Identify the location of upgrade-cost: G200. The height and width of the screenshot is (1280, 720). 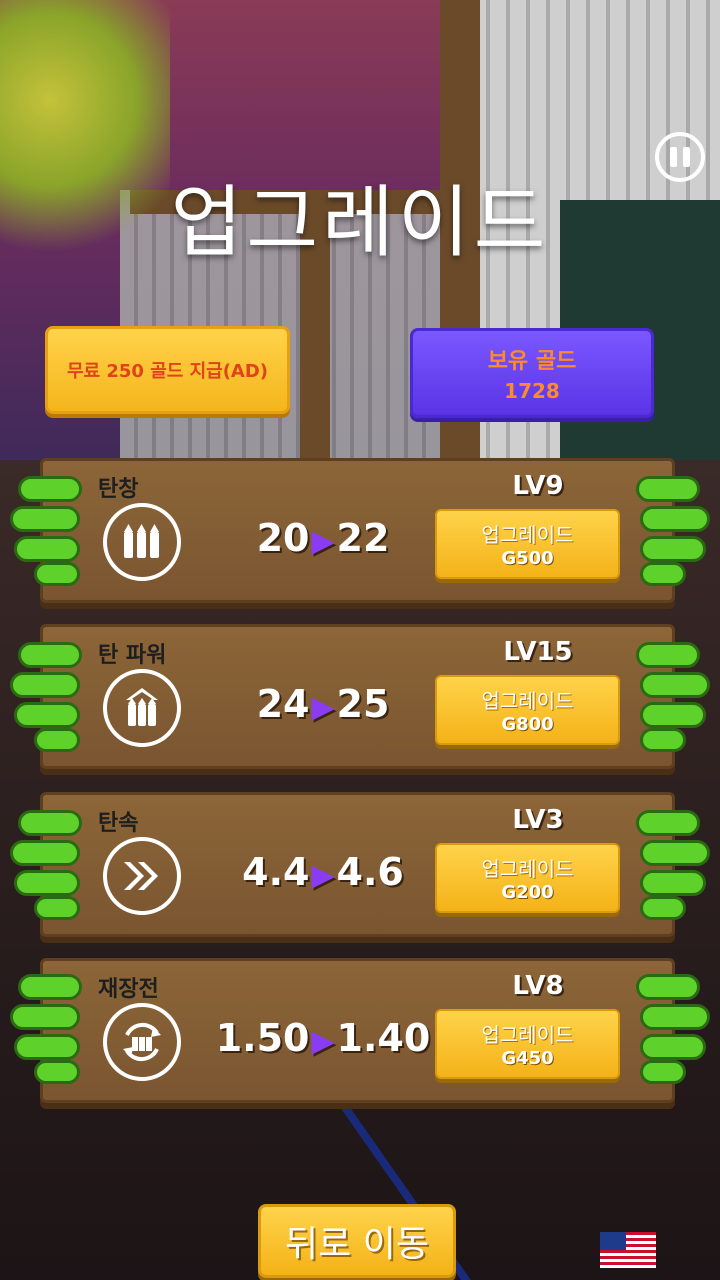
(527, 892).